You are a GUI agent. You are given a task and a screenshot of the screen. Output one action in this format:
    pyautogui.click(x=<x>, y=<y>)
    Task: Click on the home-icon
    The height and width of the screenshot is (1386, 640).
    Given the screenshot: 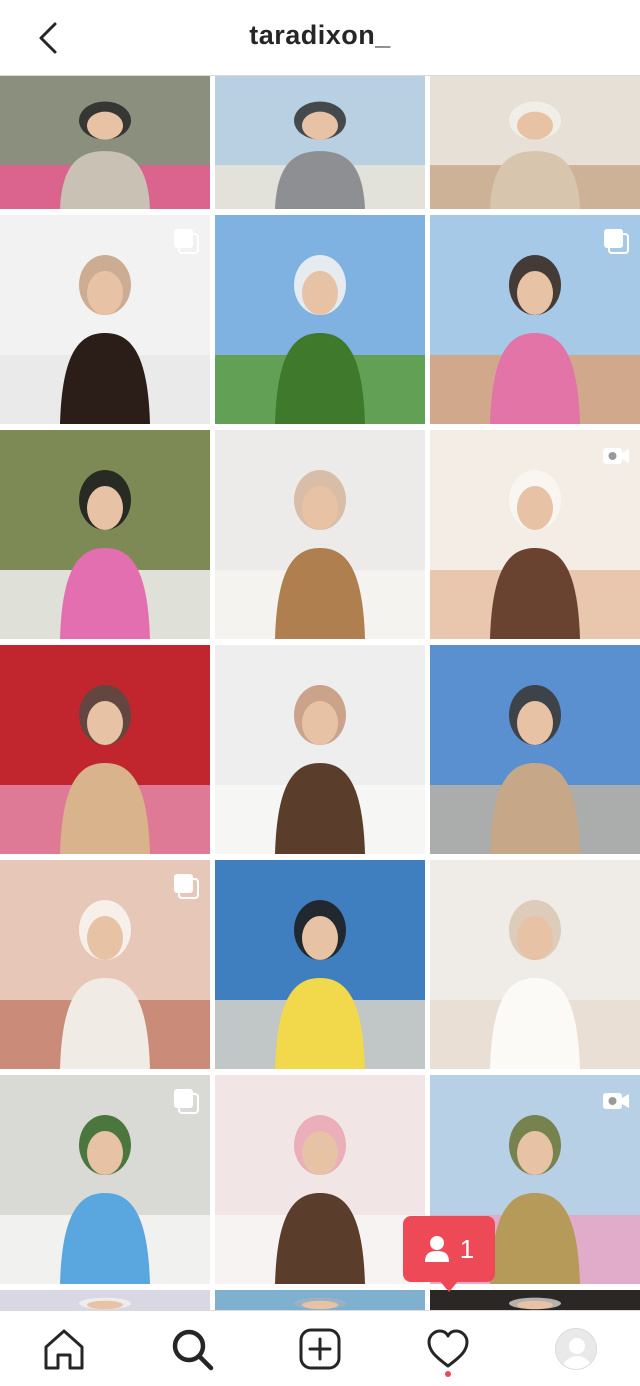 What is the action you would take?
    pyautogui.click(x=64, y=1349)
    